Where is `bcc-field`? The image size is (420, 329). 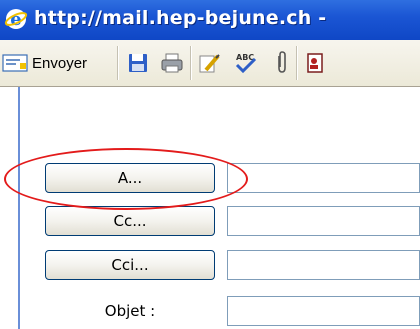 bcc-field is located at coordinates (323, 265).